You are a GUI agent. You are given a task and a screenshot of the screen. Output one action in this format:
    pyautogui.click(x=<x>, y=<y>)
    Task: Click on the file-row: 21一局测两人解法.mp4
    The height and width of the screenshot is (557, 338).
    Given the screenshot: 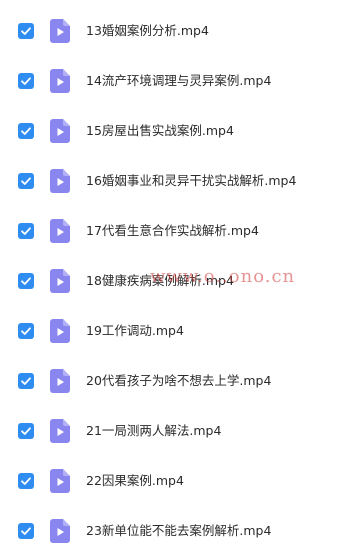 What is the action you would take?
    pyautogui.click(x=169, y=432)
    